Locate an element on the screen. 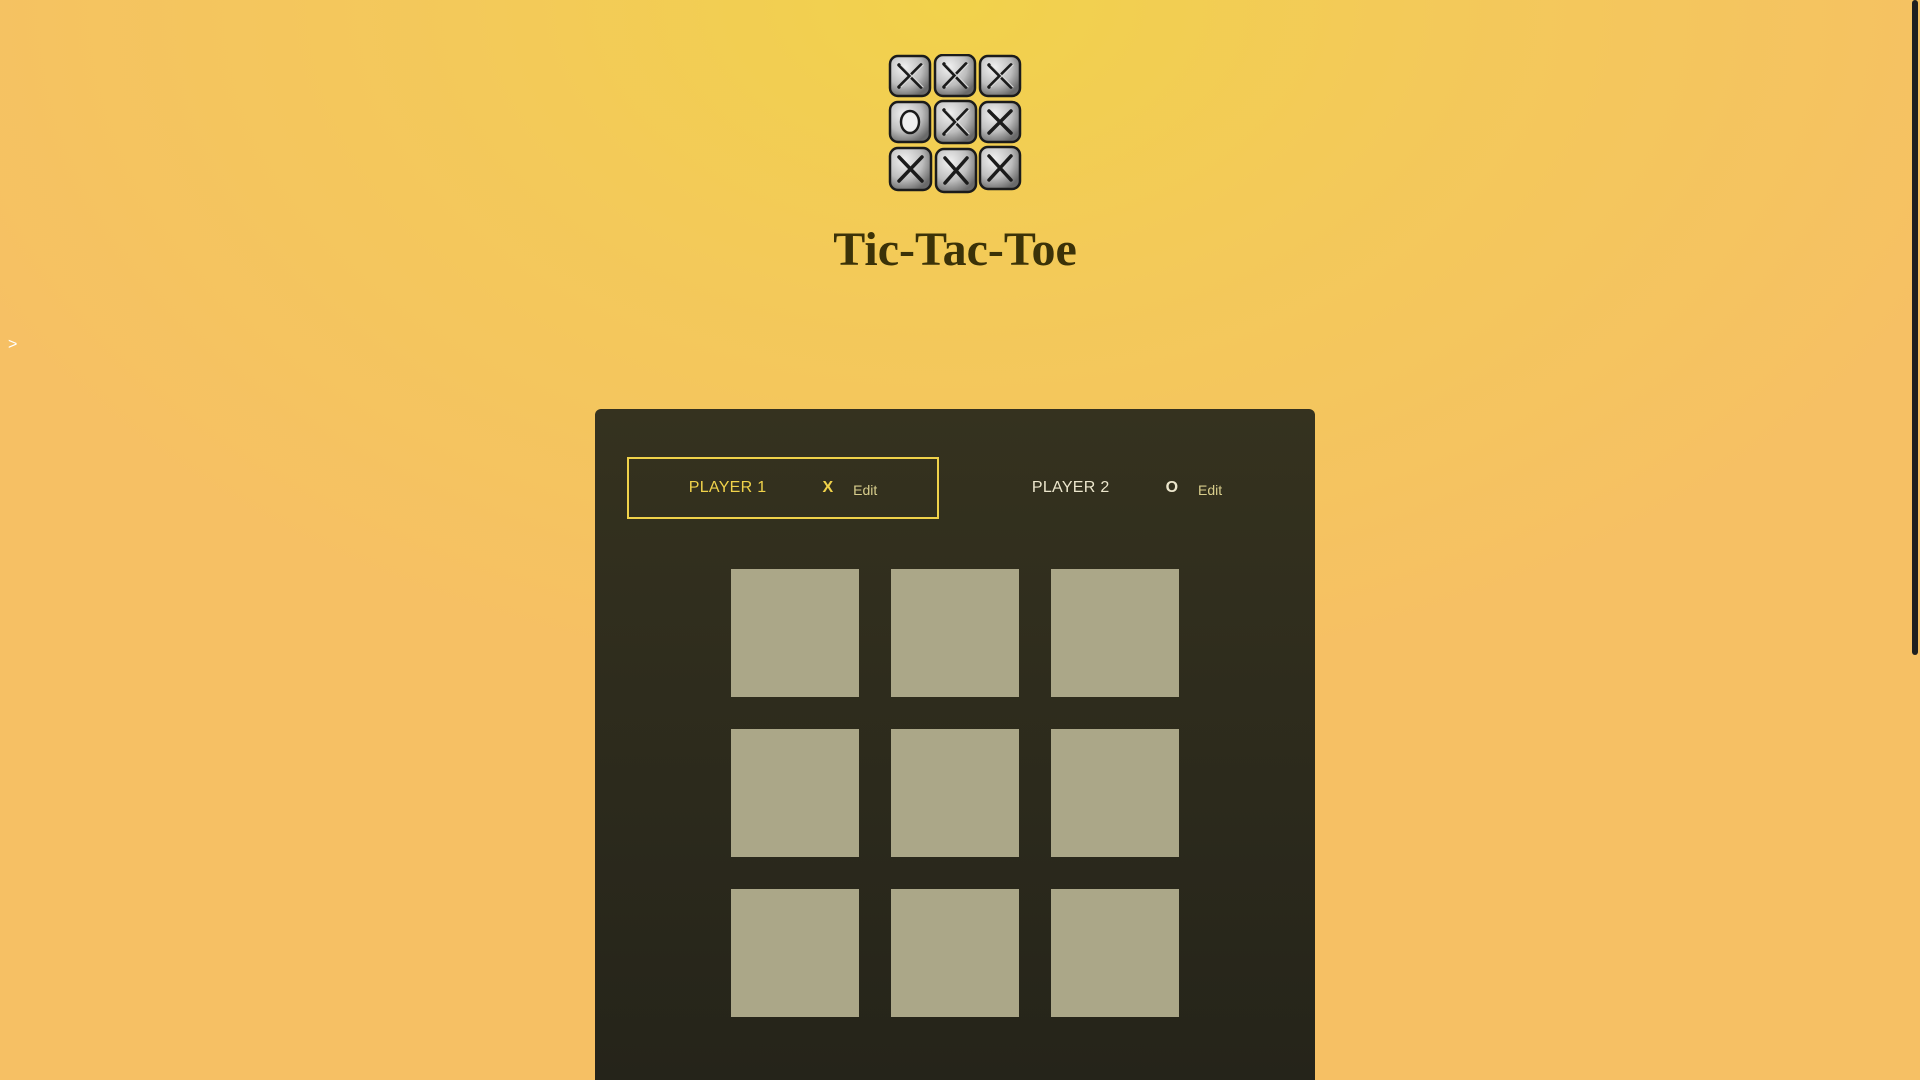 This screenshot has width=1920, height=1080. player-1-edit-button: Edit is located at coordinates (865, 490).